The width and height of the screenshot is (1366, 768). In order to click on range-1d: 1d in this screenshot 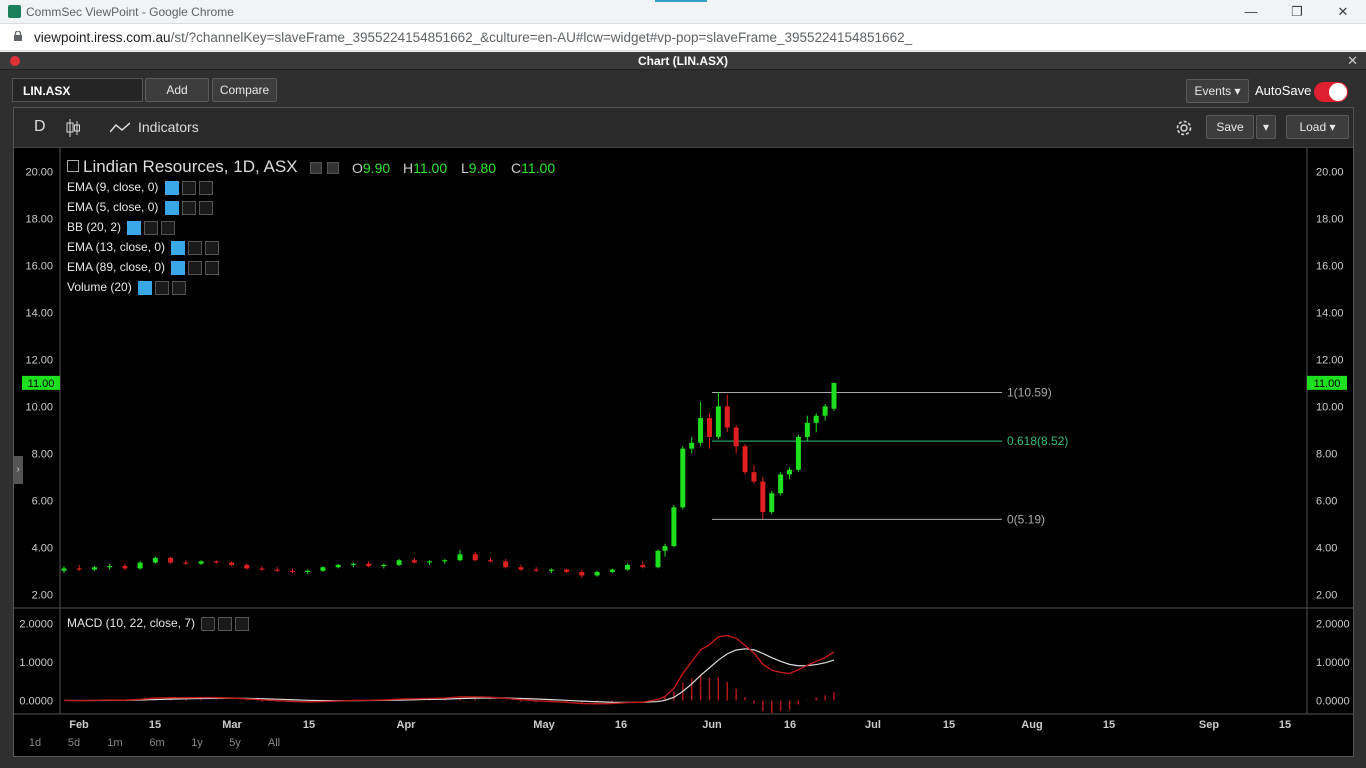, I will do `click(35, 743)`.